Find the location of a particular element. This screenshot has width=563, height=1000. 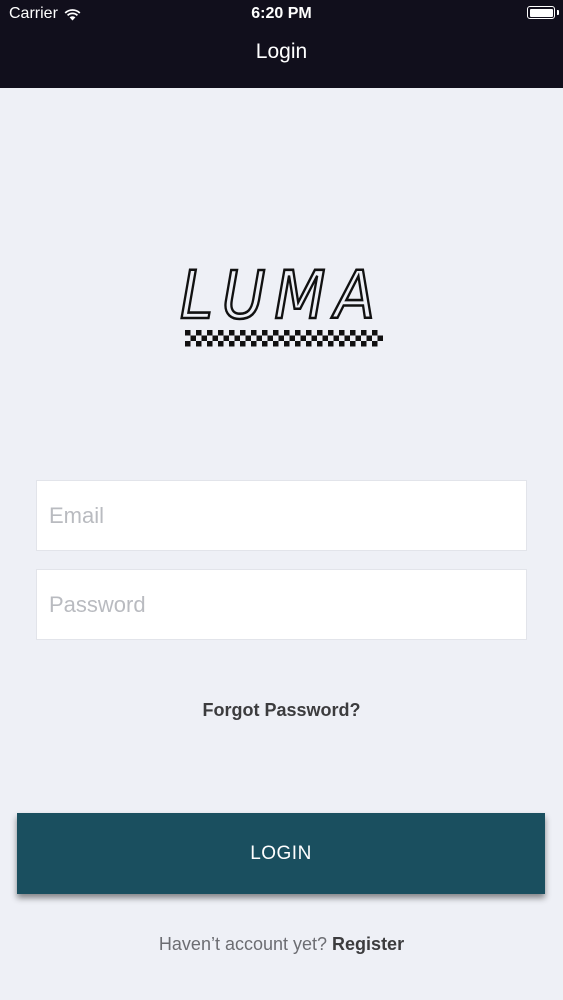

password-field is located at coordinates (281, 604).